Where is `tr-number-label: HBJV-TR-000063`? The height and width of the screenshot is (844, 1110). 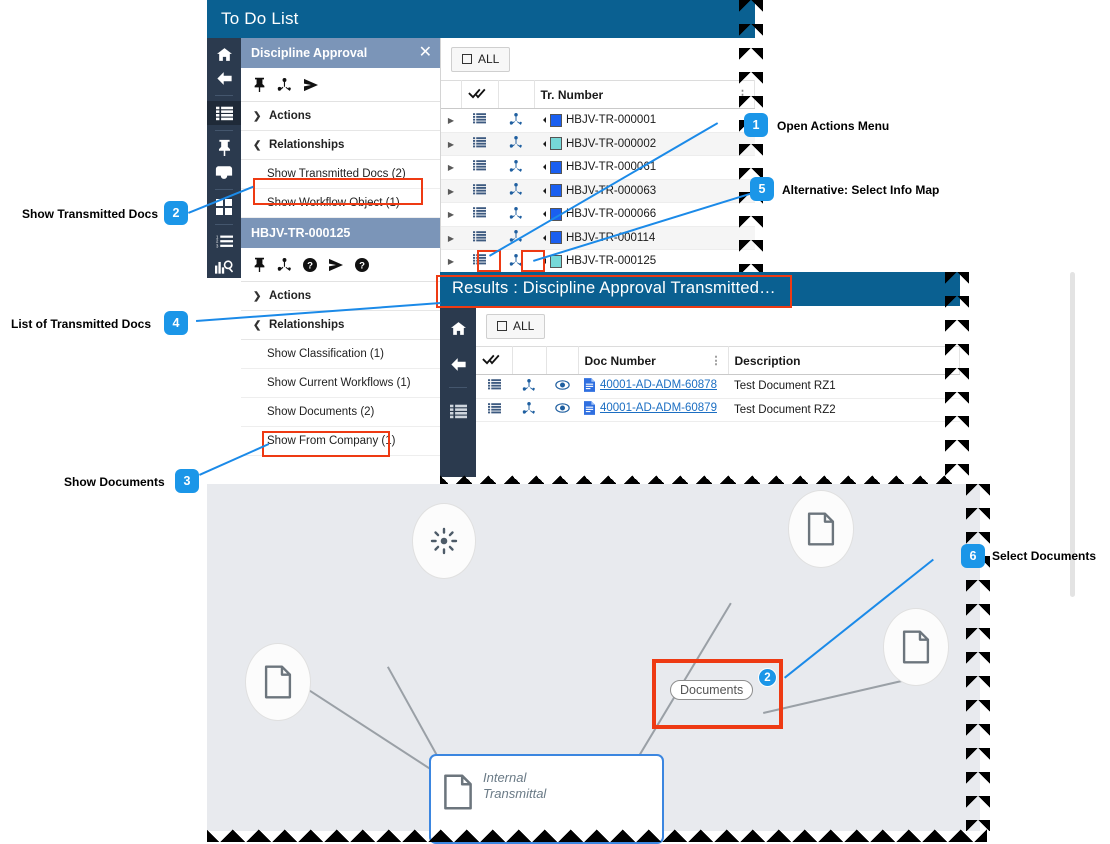 tr-number-label: HBJV-TR-000063 is located at coordinates (611, 190).